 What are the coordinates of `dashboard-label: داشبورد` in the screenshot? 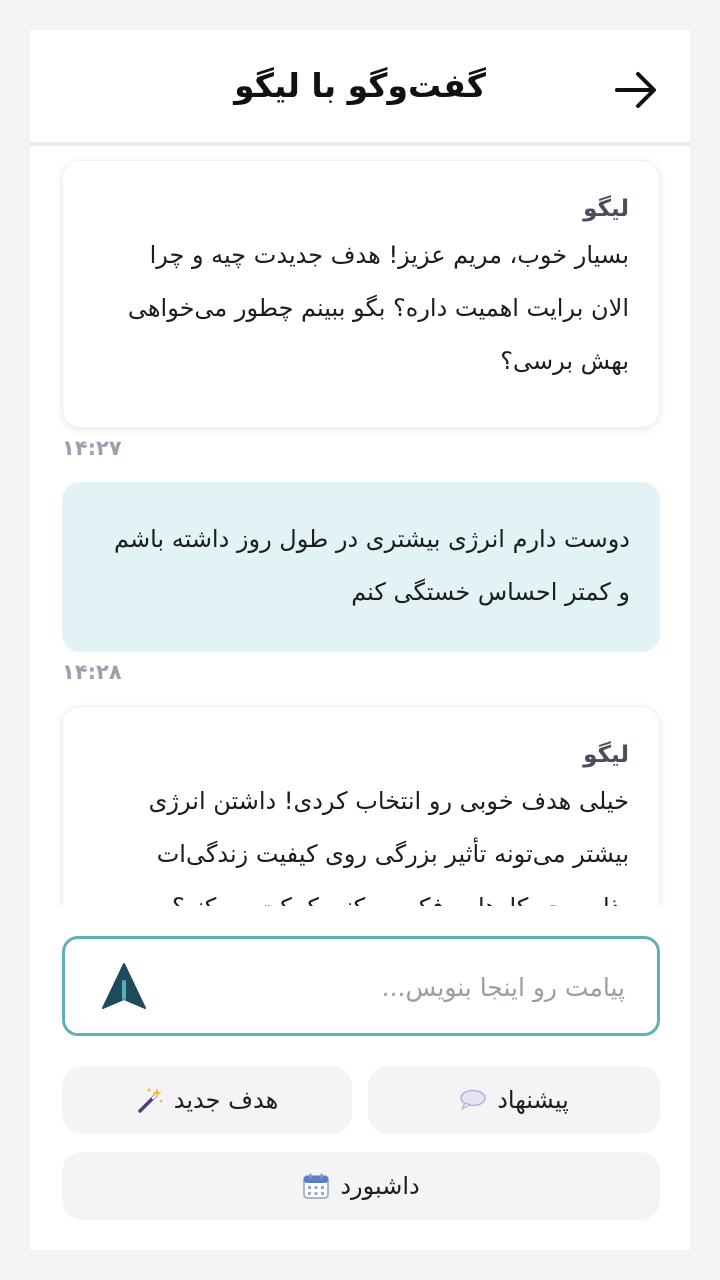 It's located at (380, 1186).